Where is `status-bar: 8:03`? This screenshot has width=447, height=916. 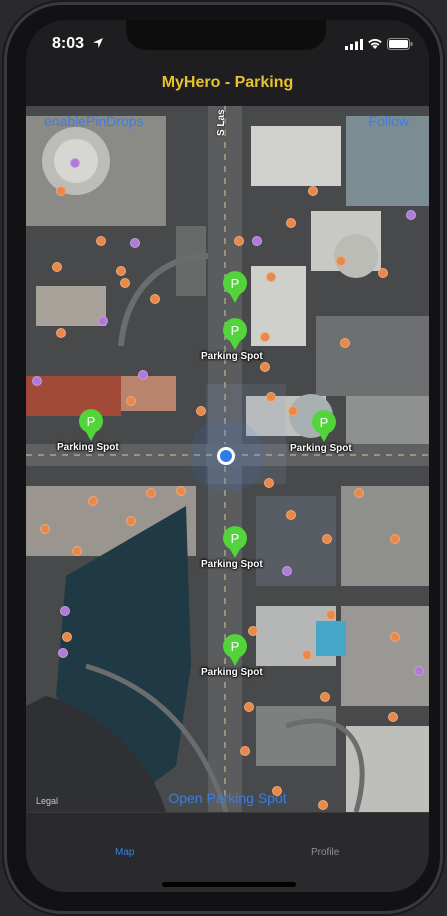 status-bar: 8:03 is located at coordinates (227, 44).